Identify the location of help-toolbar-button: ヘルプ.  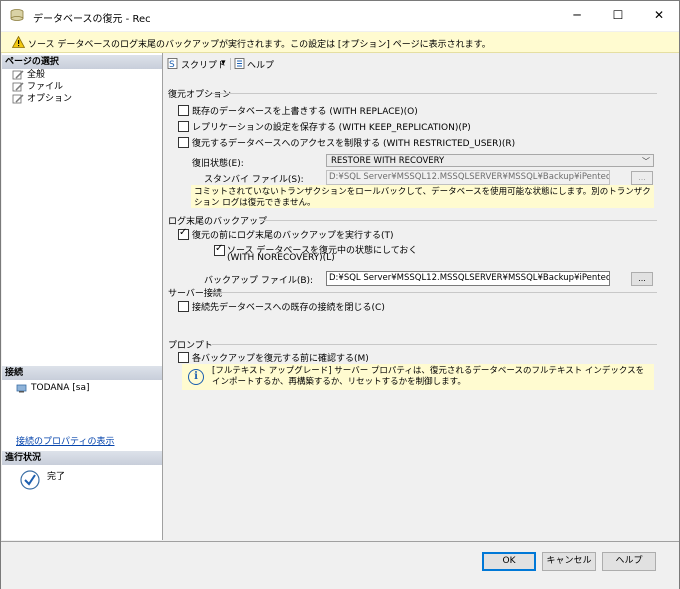
(260, 64).